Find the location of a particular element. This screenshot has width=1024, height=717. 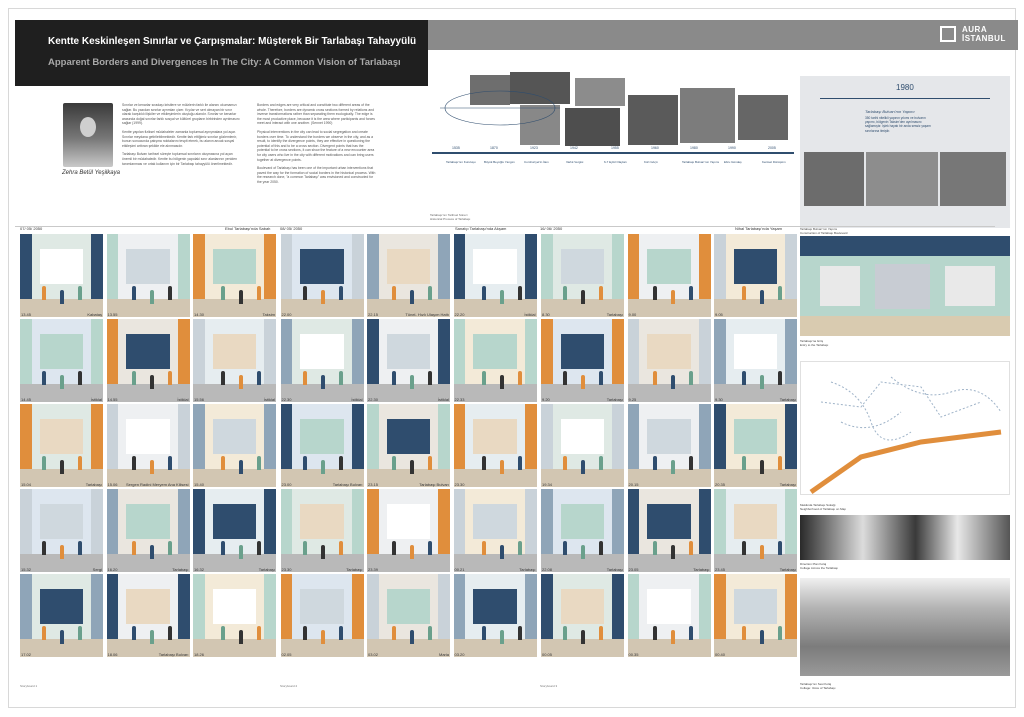

frame-time: 22.33 is located at coordinates (459, 399).